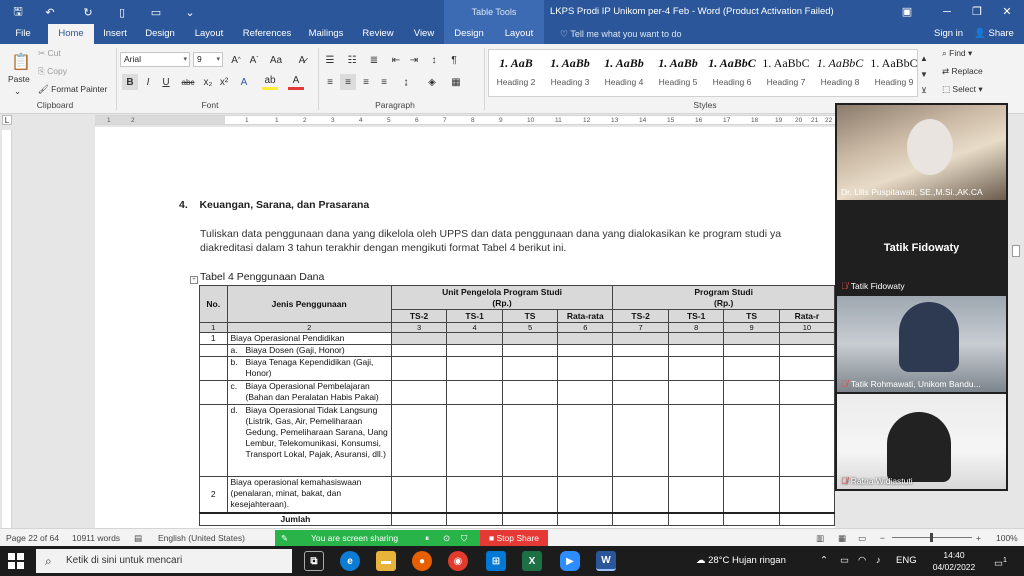 Image resolution: width=1024 pixels, height=576 pixels. I want to click on chrome-icon: ◉, so click(458, 561).